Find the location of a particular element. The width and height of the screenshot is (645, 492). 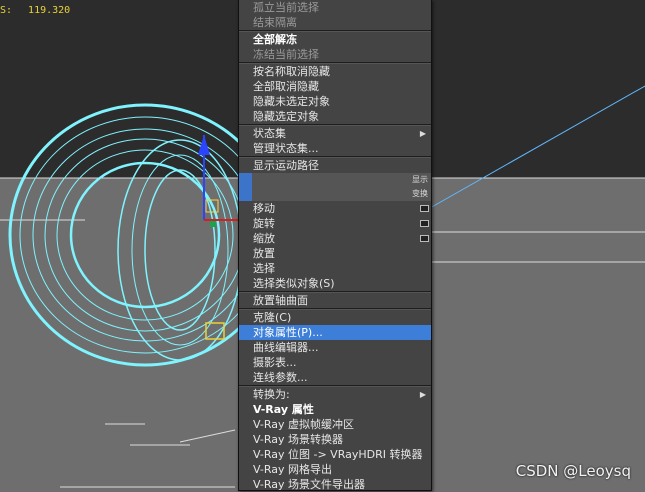

menu-item: 放置 is located at coordinates (335, 253).